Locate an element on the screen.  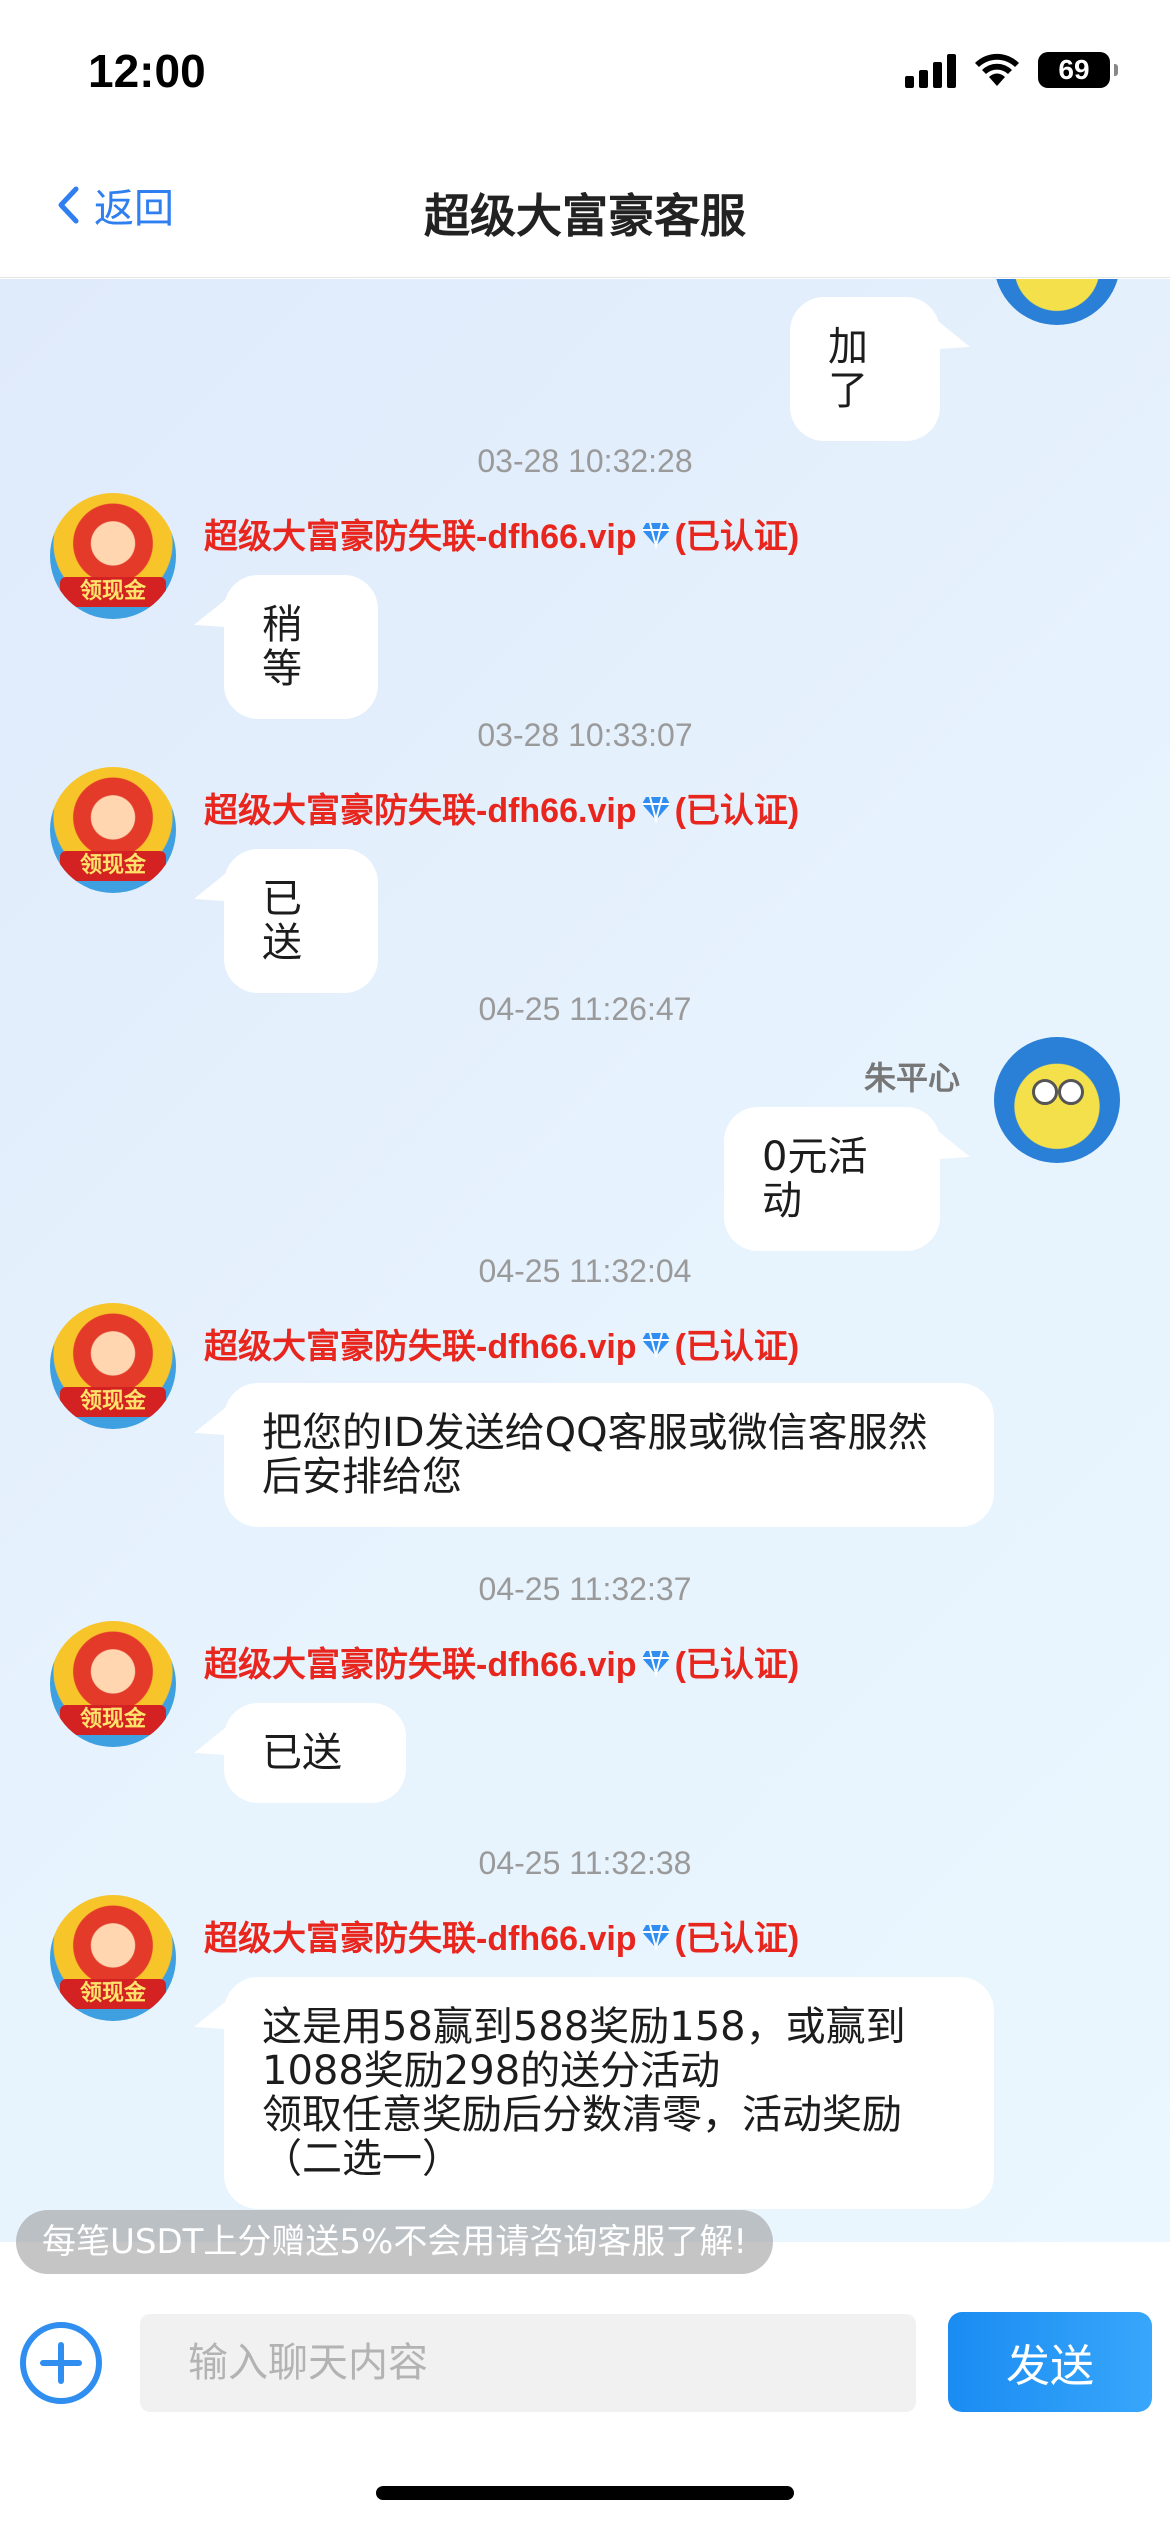
send-button: 发送 is located at coordinates (1050, 2362).